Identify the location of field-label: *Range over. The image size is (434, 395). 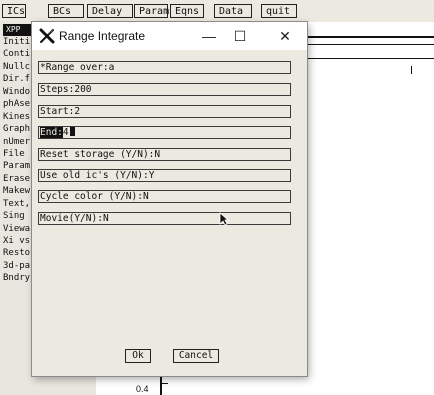
(71, 67).